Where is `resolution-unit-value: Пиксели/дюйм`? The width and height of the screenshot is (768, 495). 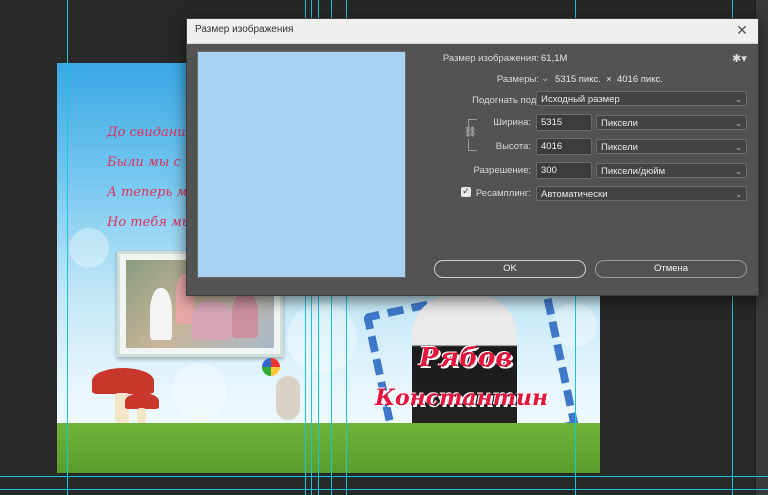
resolution-unit-value: Пиксели/дюйм is located at coordinates (633, 171).